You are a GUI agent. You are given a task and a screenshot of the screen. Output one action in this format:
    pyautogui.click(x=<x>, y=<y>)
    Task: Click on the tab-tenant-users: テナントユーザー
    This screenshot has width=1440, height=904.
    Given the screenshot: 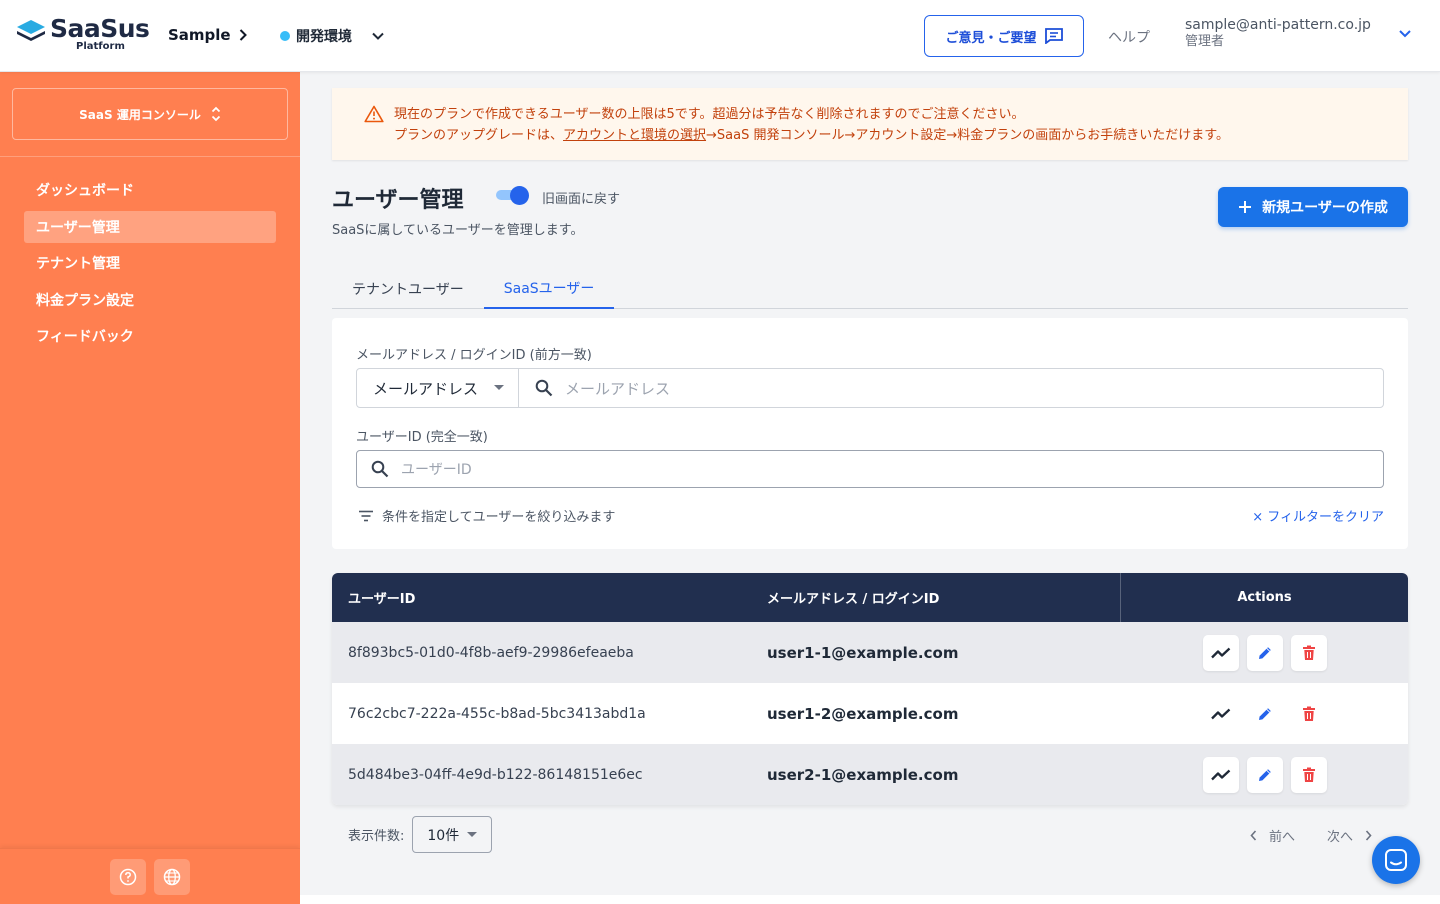 What is the action you would take?
    pyautogui.click(x=408, y=289)
    